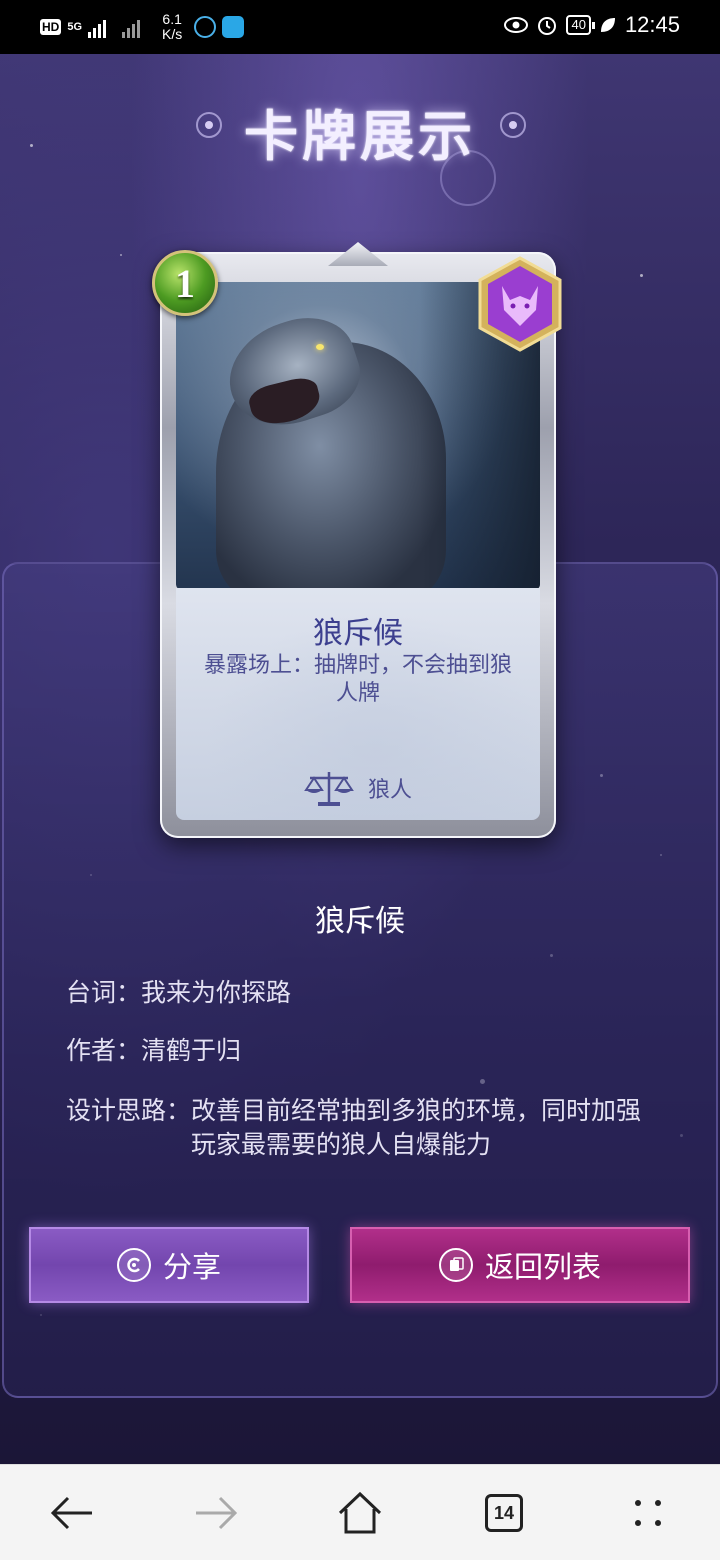 The width and height of the screenshot is (720, 1560). I want to click on alarm-icon, so click(547, 26).